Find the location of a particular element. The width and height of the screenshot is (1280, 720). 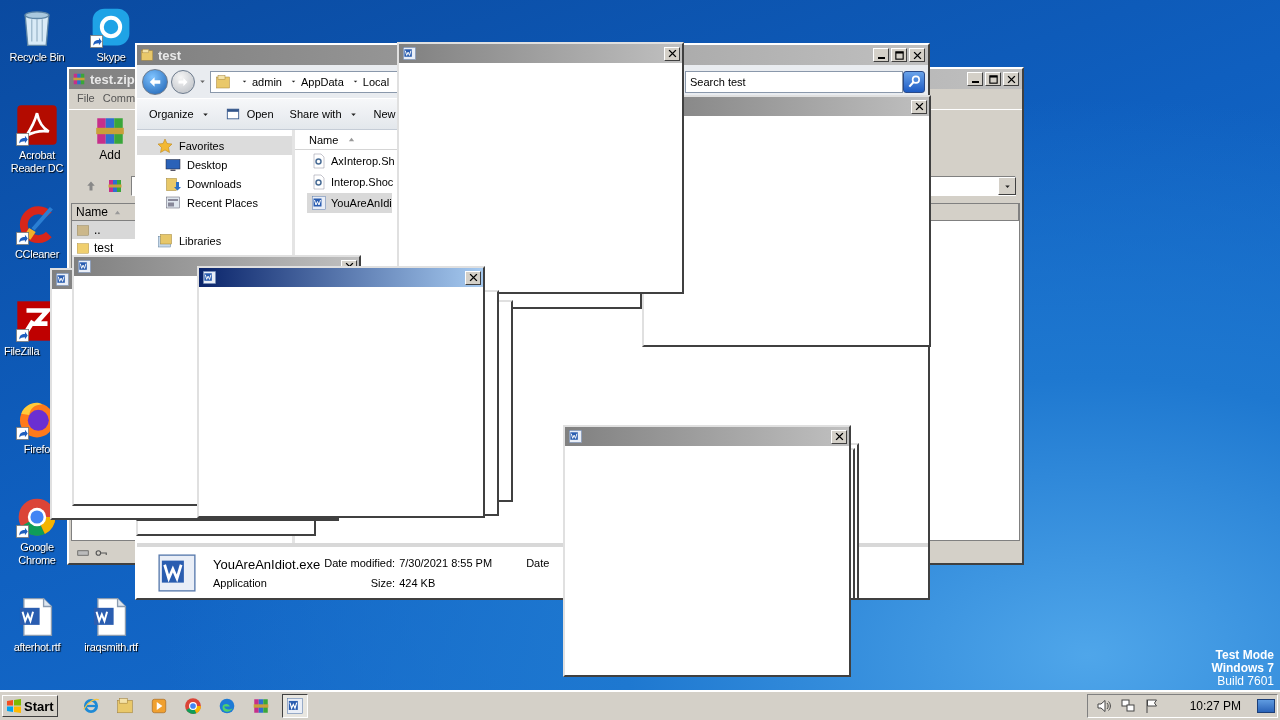

drive-icon is located at coordinates (83, 553).